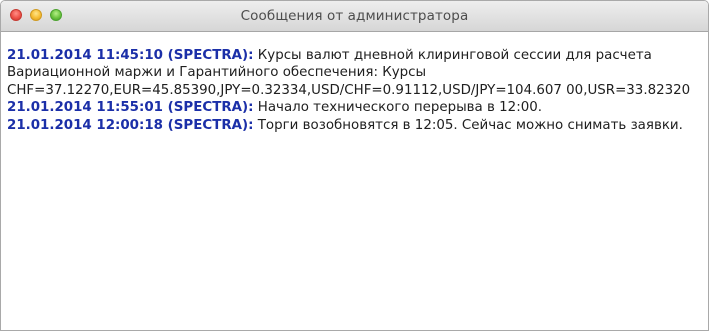  Describe the element at coordinates (130, 55) in the screenshot. I see `message-timestamp: 21.01.2014 11:45:10 (SPECTRA):` at that location.